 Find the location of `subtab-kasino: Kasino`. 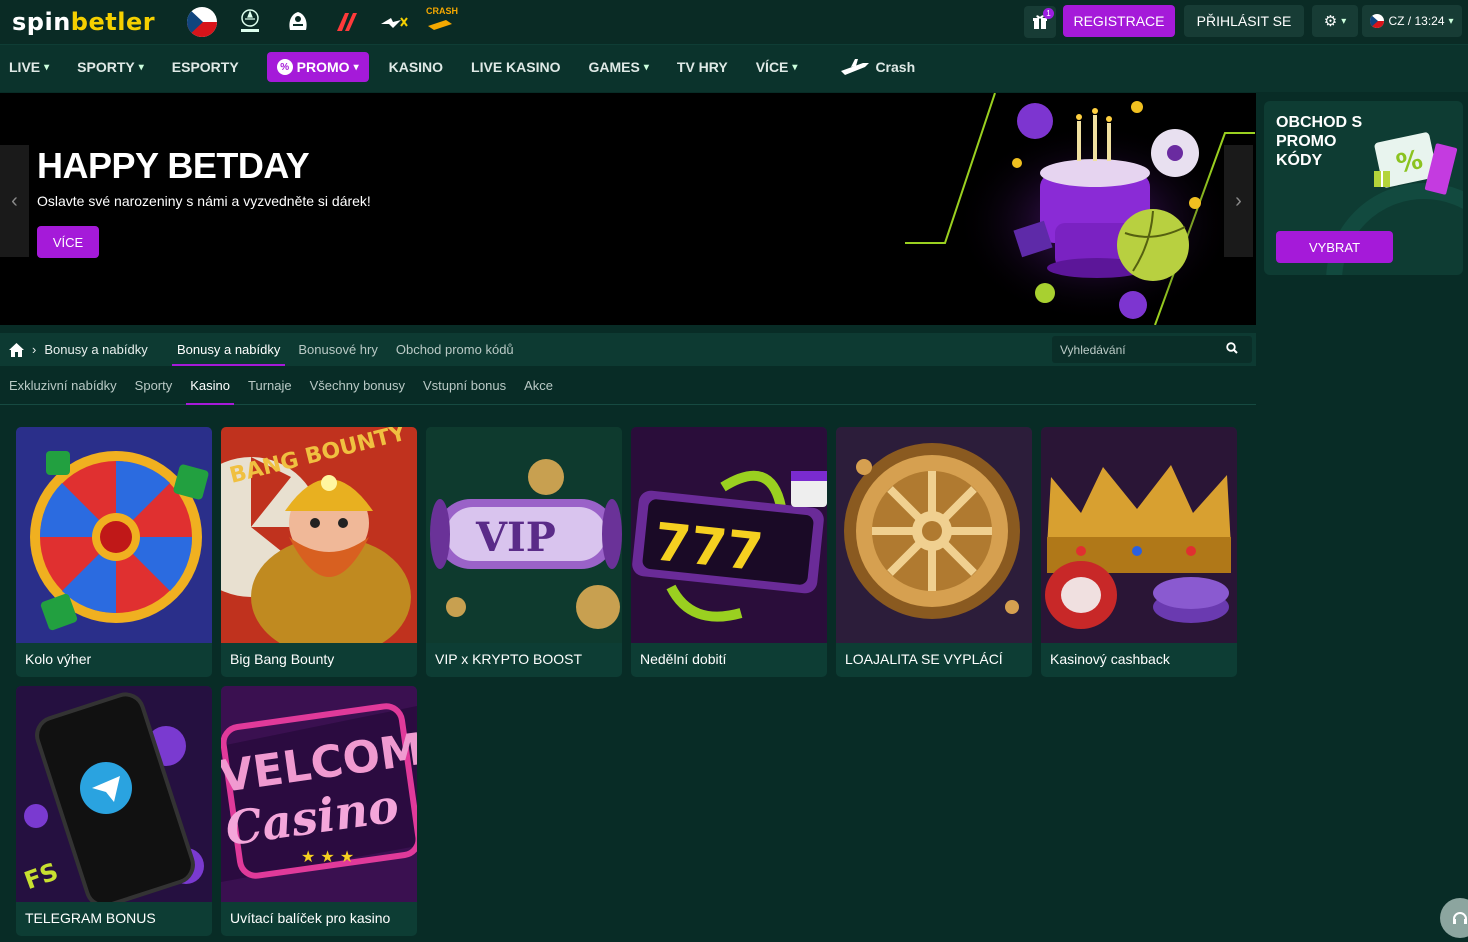

subtab-kasino: Kasino is located at coordinates (210, 386).